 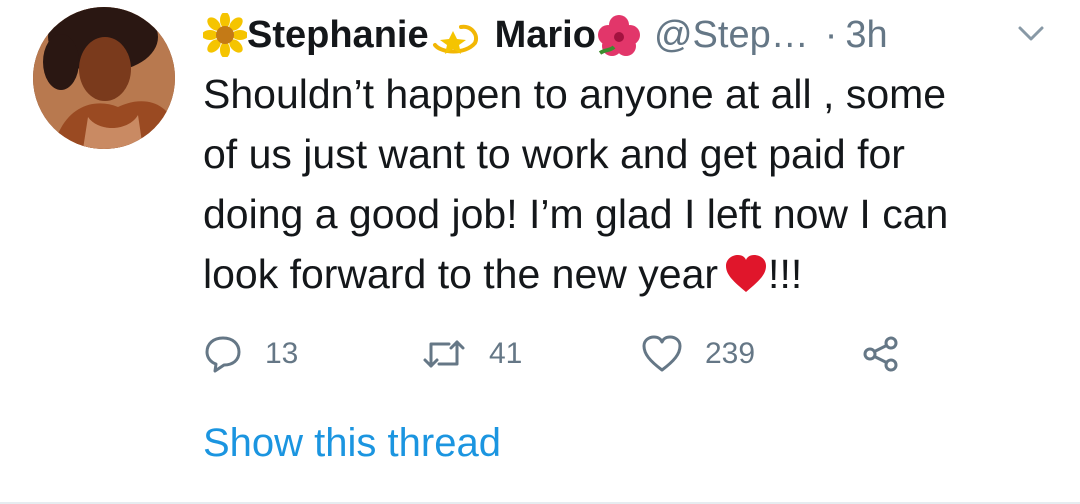 I want to click on share-button, so click(x=892, y=354).